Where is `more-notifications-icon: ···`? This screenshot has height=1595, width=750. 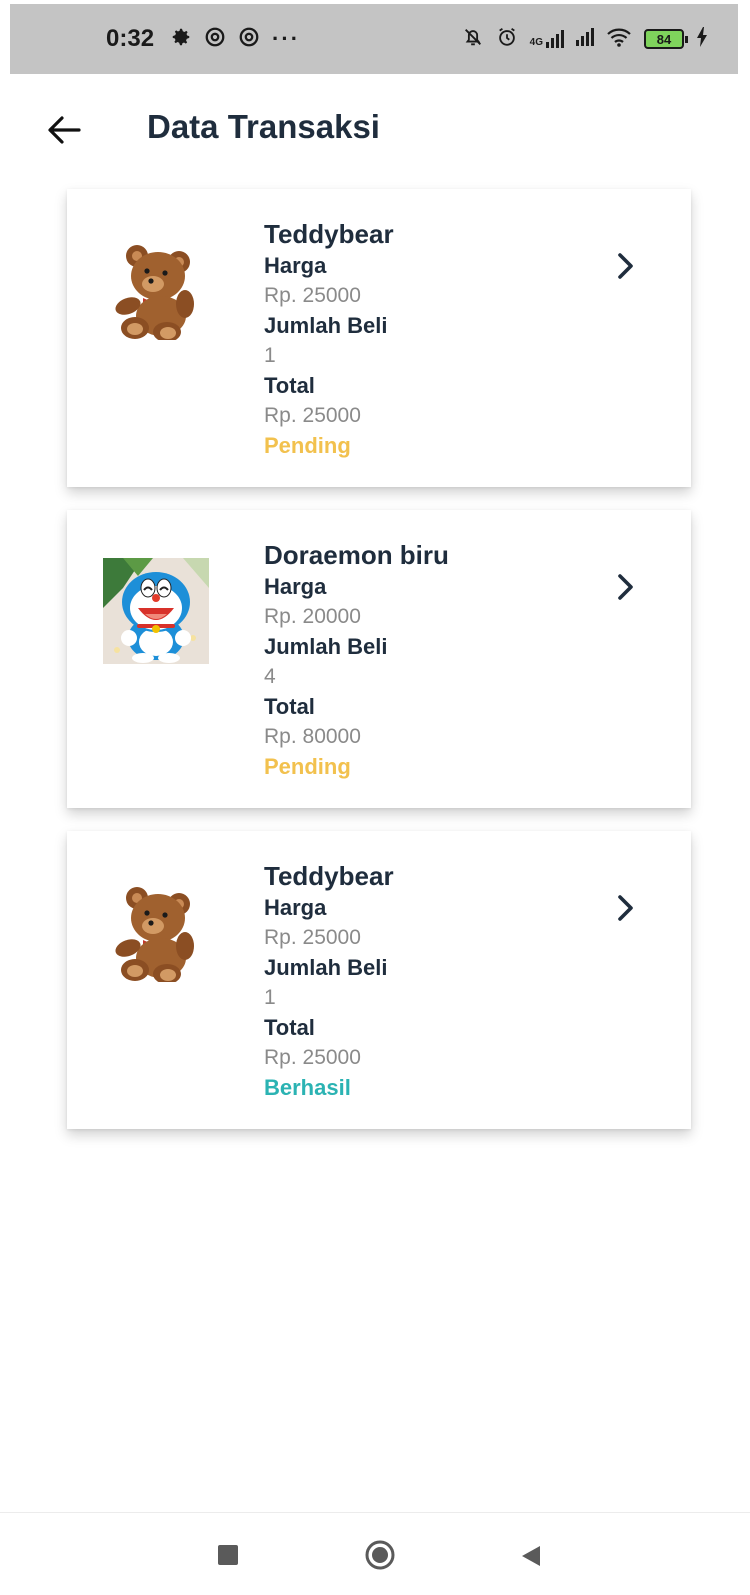 more-notifications-icon: ··· is located at coordinates (286, 38).